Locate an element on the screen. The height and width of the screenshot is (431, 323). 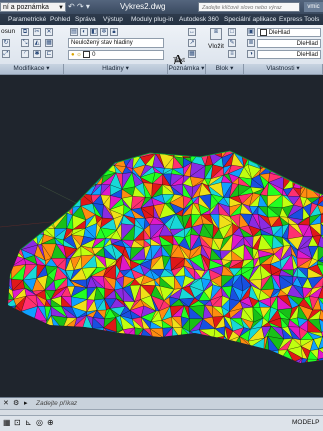
copy-icon: ⧉ is located at coordinates (25, 32).